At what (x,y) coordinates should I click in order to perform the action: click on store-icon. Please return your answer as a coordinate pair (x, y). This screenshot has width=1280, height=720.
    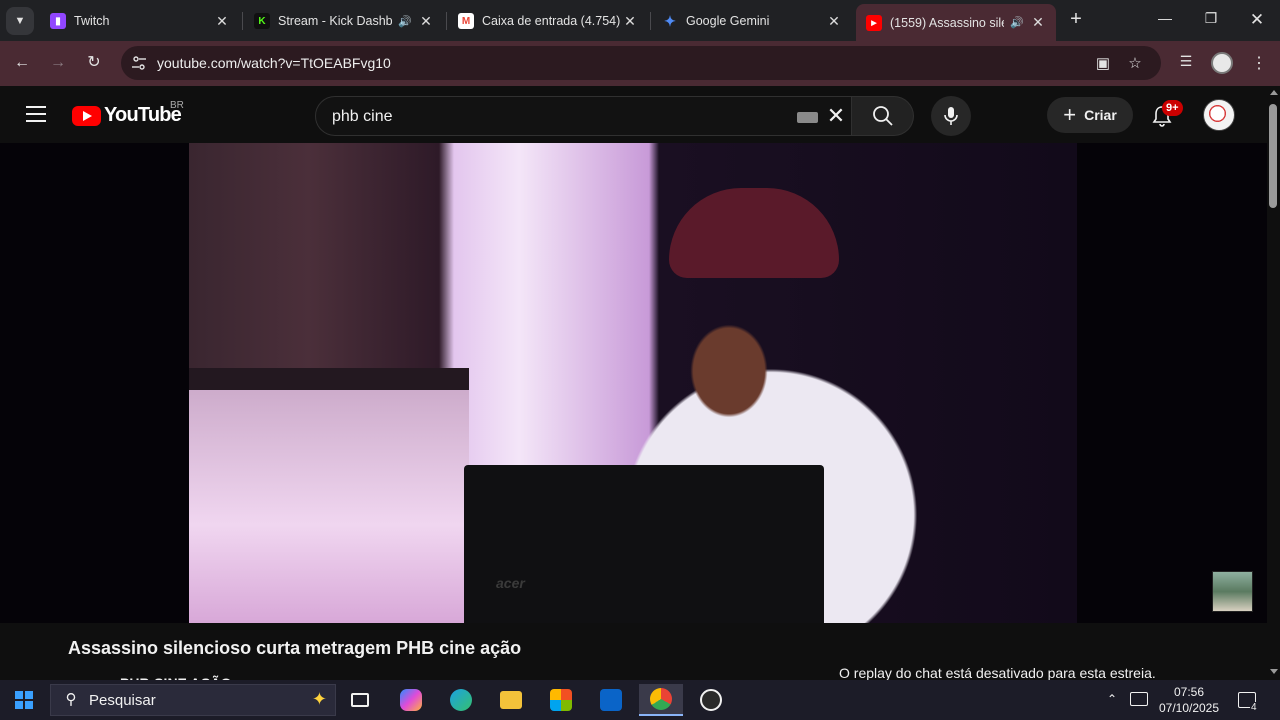
    Looking at the image, I should click on (561, 700).